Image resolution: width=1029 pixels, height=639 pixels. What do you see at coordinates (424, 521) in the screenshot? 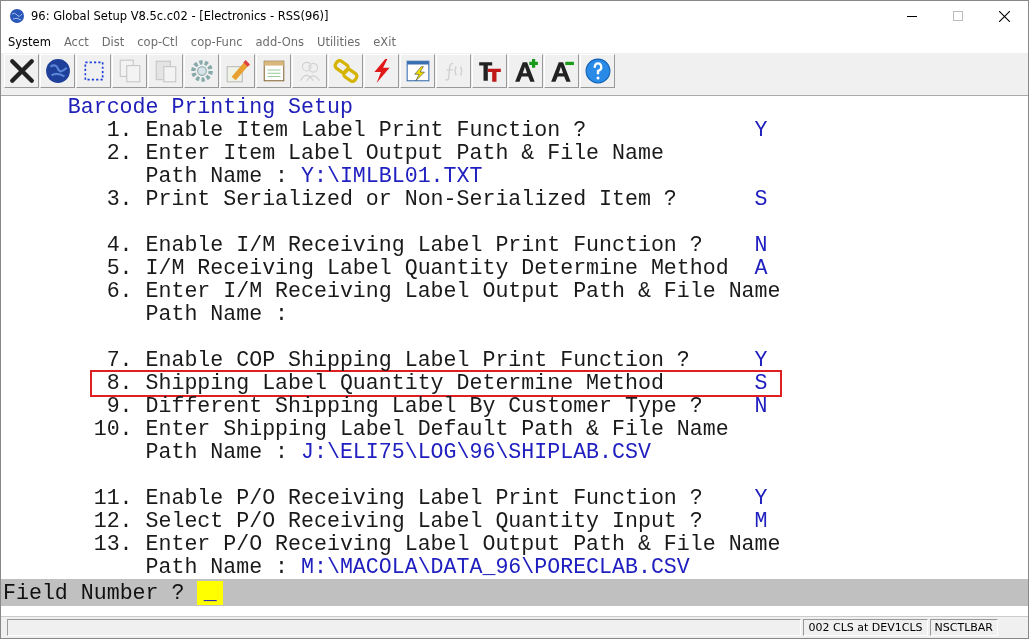
I see `field-label: Select P/O Receiving Label Quantity Input ?` at bounding box center [424, 521].